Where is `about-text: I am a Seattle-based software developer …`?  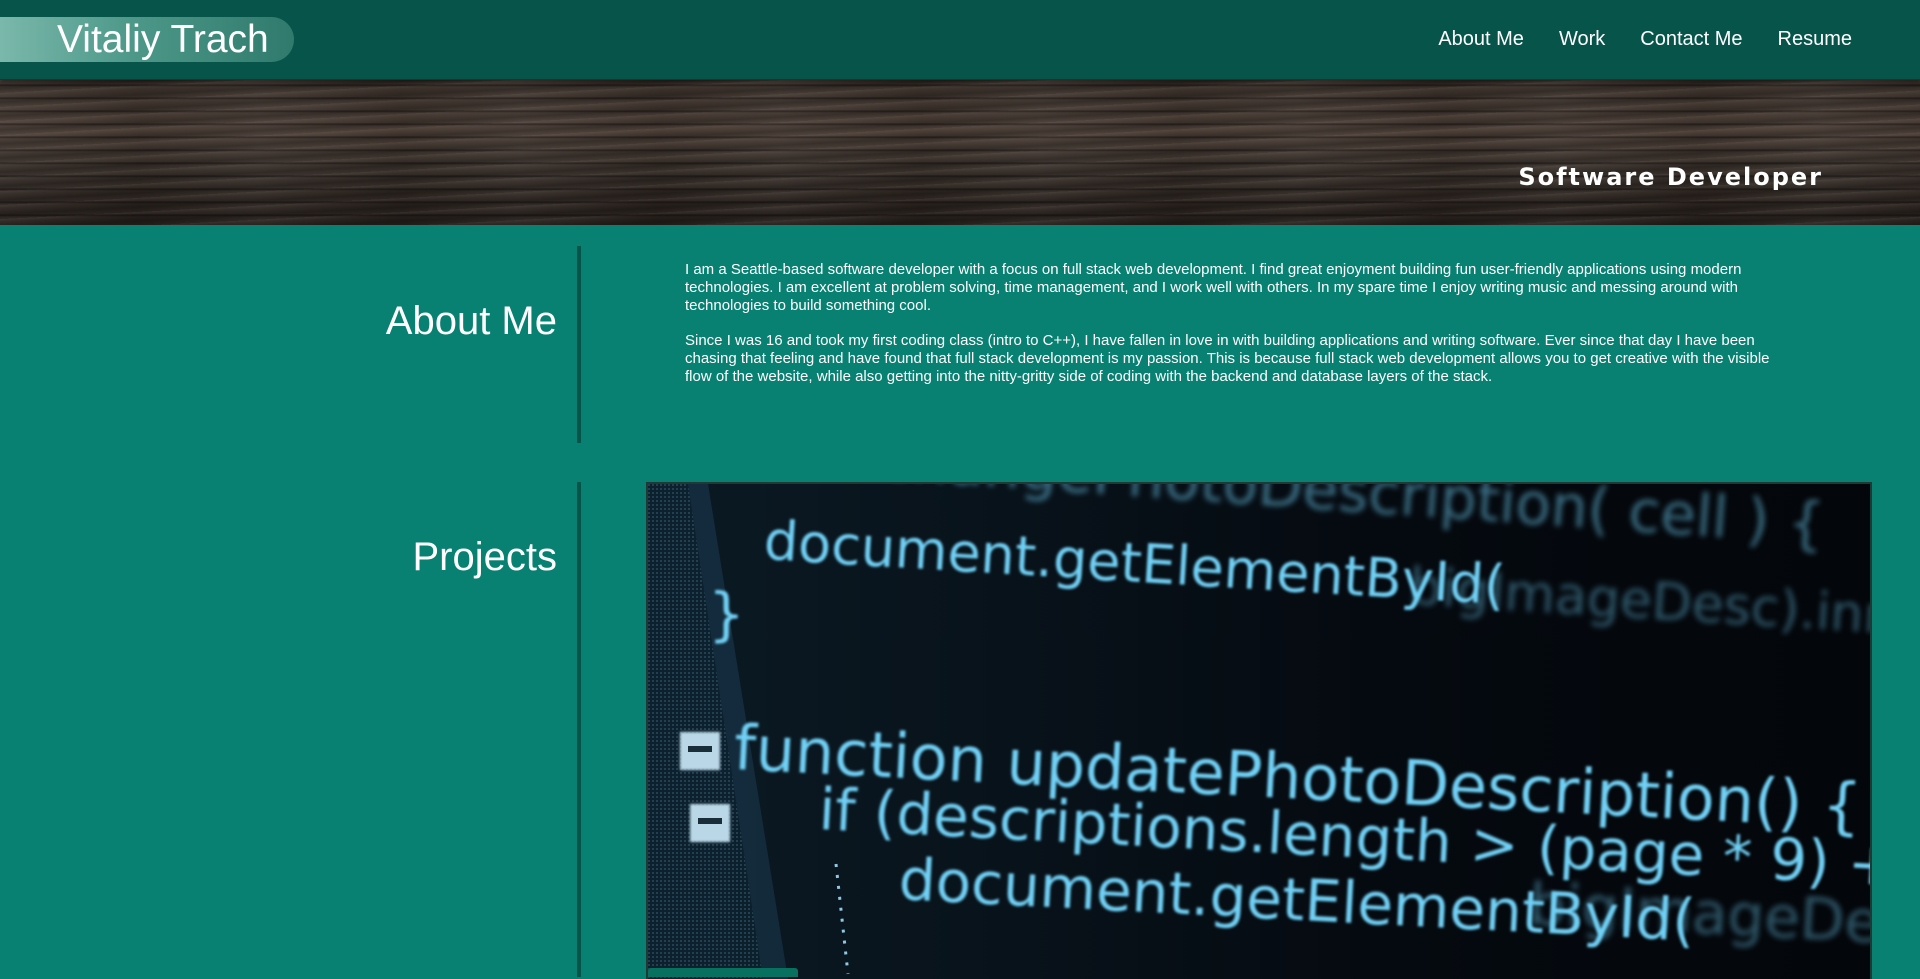
about-text: I am a Seattle-based software developer … is located at coordinates (1235, 332).